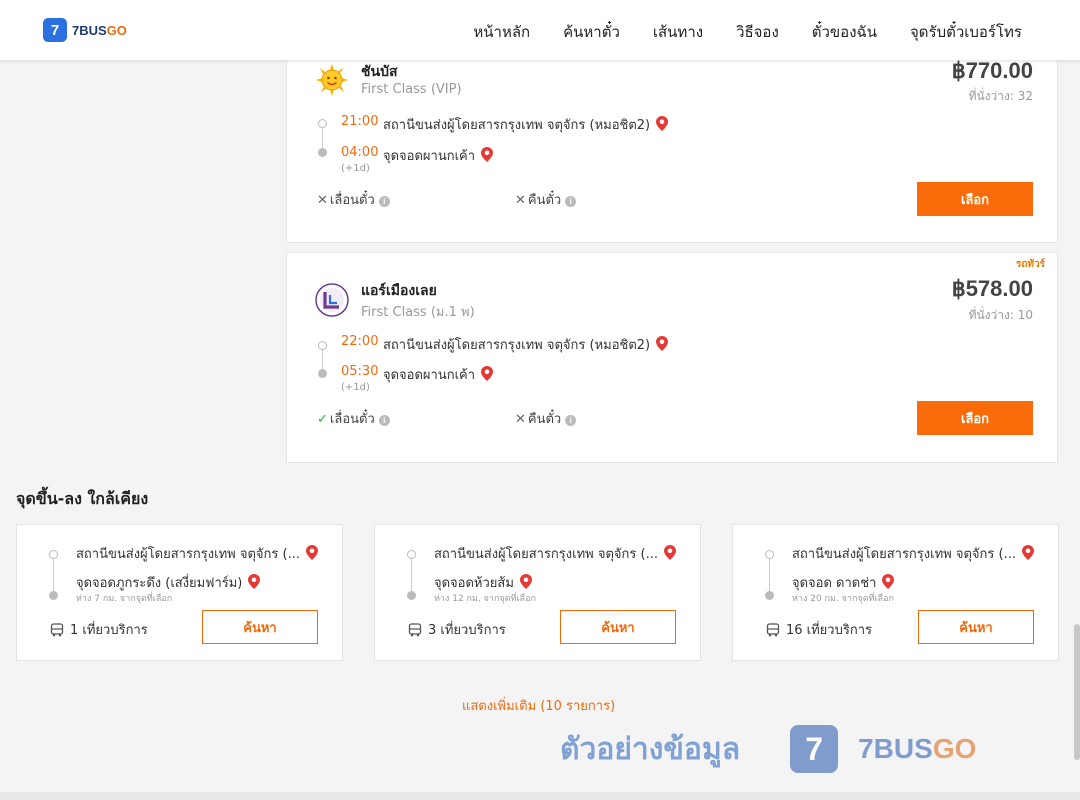  Describe the element at coordinates (353, 418) in the screenshot. I see `reschedule-policy: ✓ เลื่อนตั๋ว i` at that location.